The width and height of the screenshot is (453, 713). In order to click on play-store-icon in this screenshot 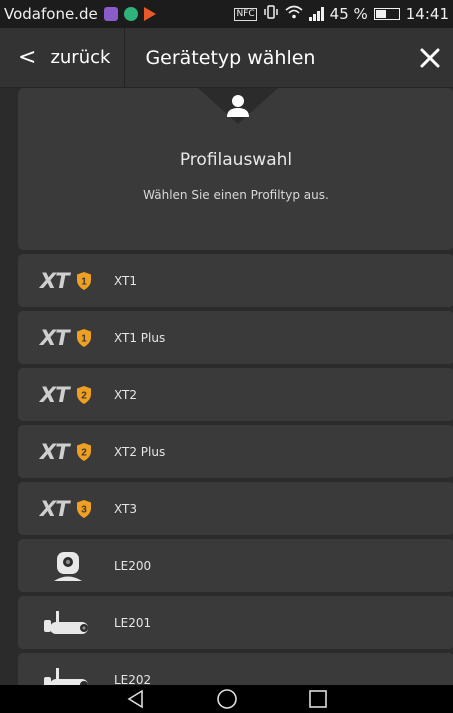, I will do `click(149, 14)`.